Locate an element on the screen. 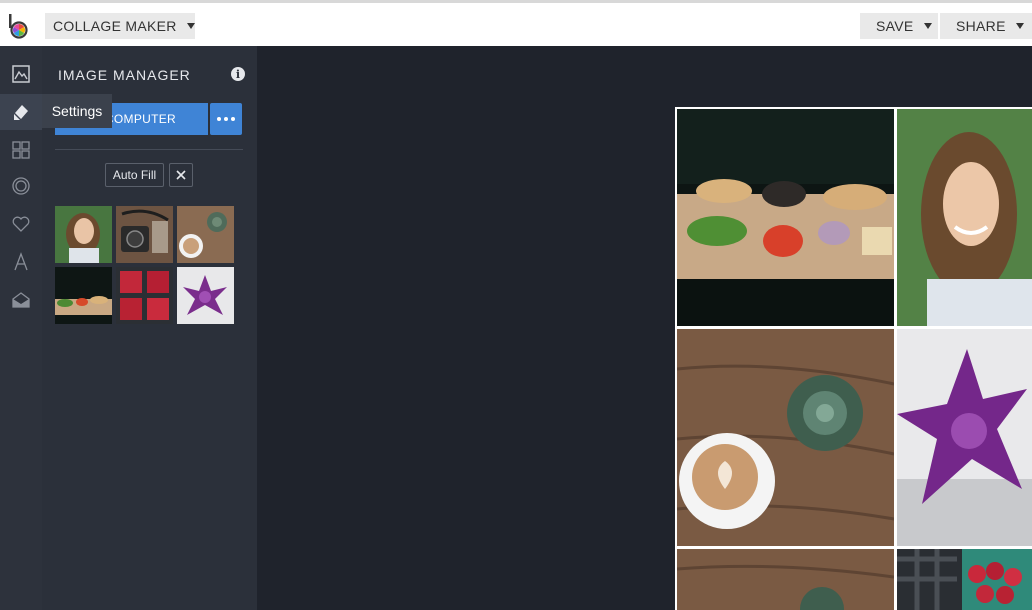  settings-icon is located at coordinates (21, 112).